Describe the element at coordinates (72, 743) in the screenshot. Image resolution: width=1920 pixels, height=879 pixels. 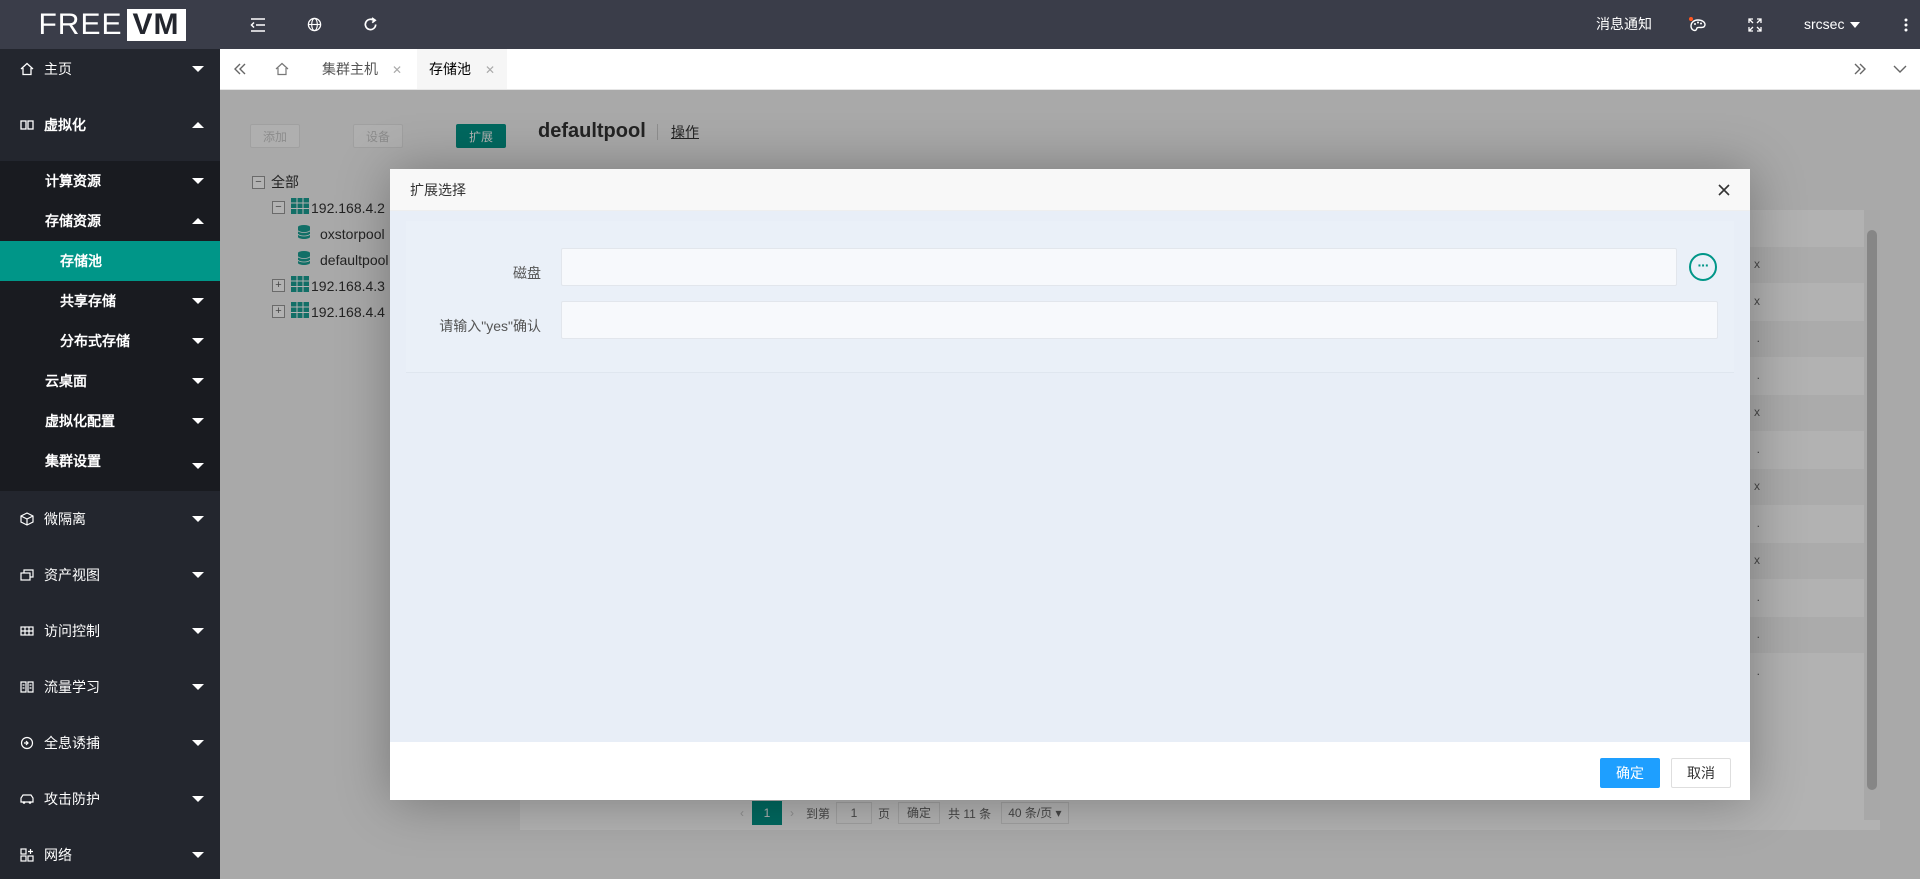
I see `sidebar-item-label: 全息诱捕` at that location.